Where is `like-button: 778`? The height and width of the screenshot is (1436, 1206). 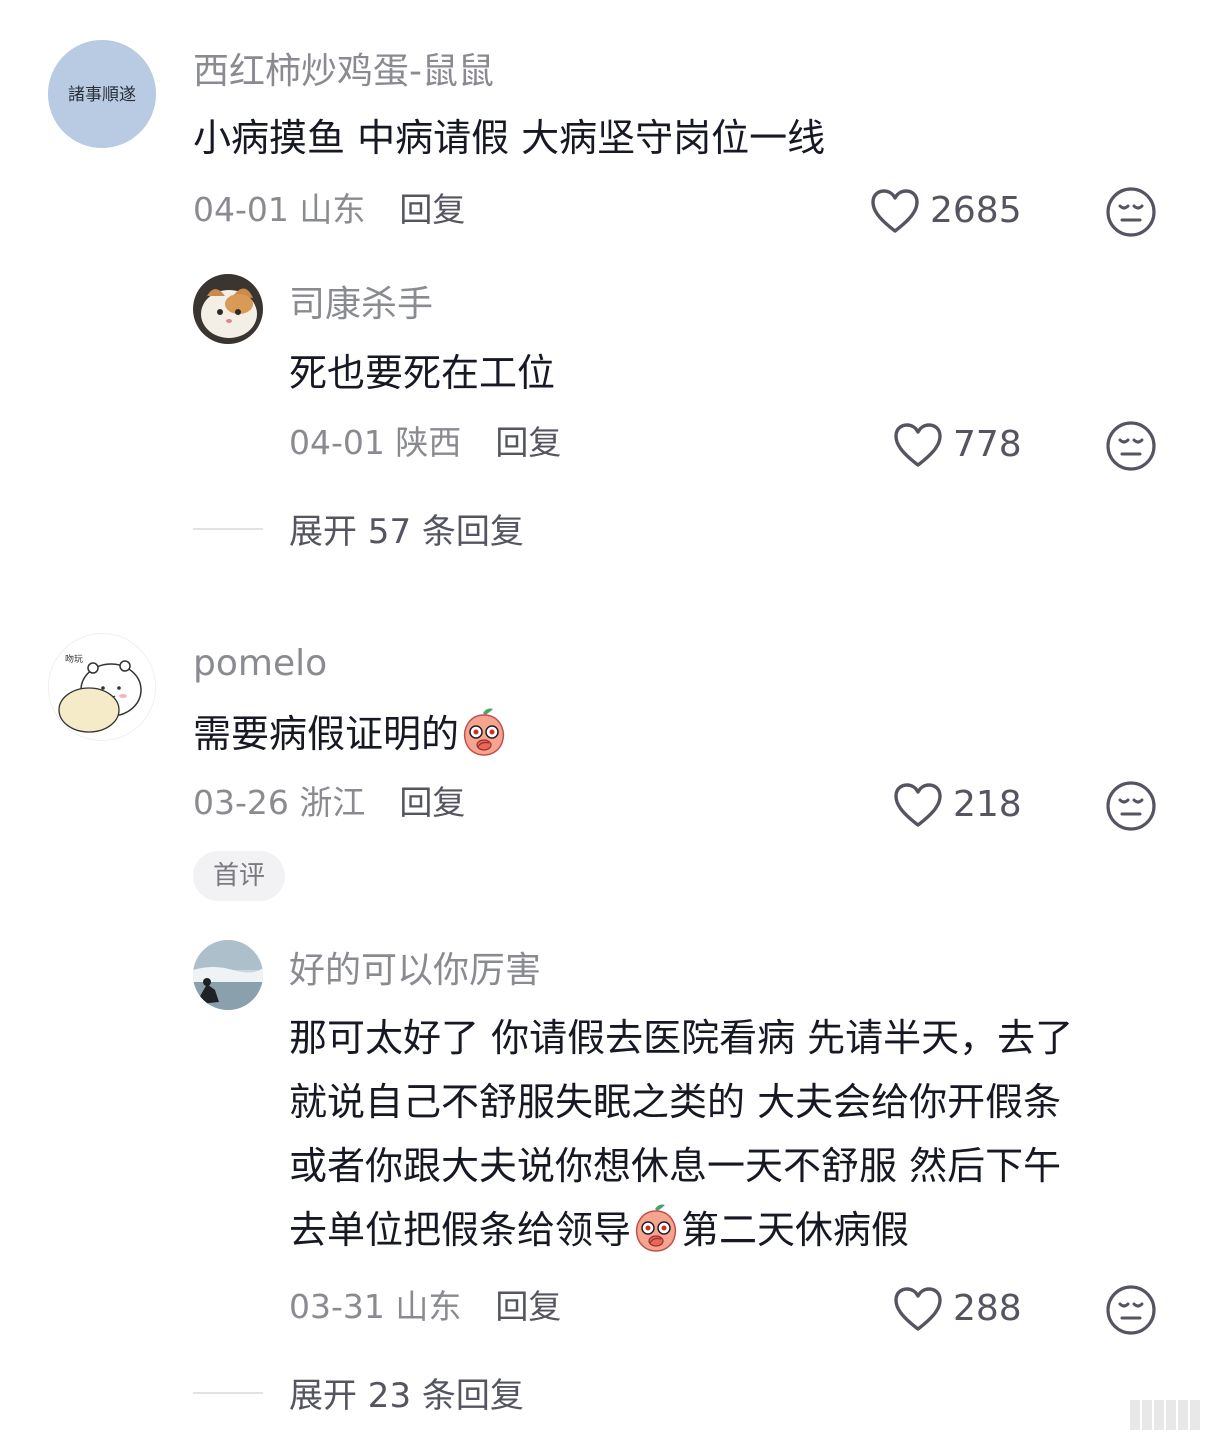 like-button: 778 is located at coordinates (957, 445).